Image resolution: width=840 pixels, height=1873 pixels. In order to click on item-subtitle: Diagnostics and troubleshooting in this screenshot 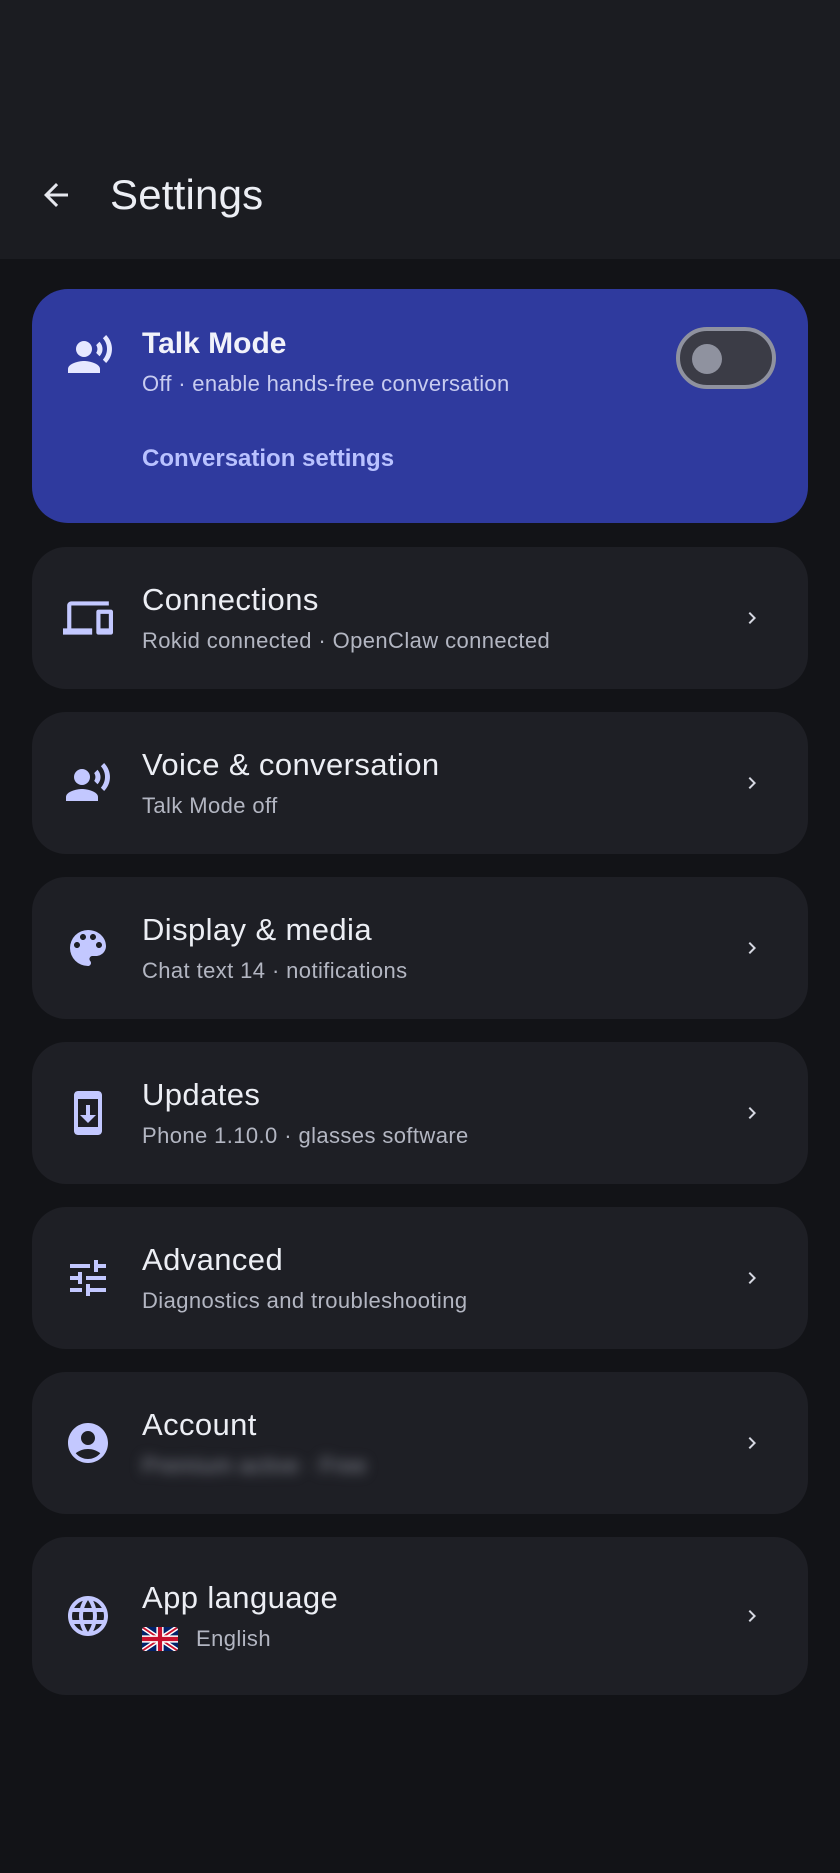, I will do `click(305, 1300)`.